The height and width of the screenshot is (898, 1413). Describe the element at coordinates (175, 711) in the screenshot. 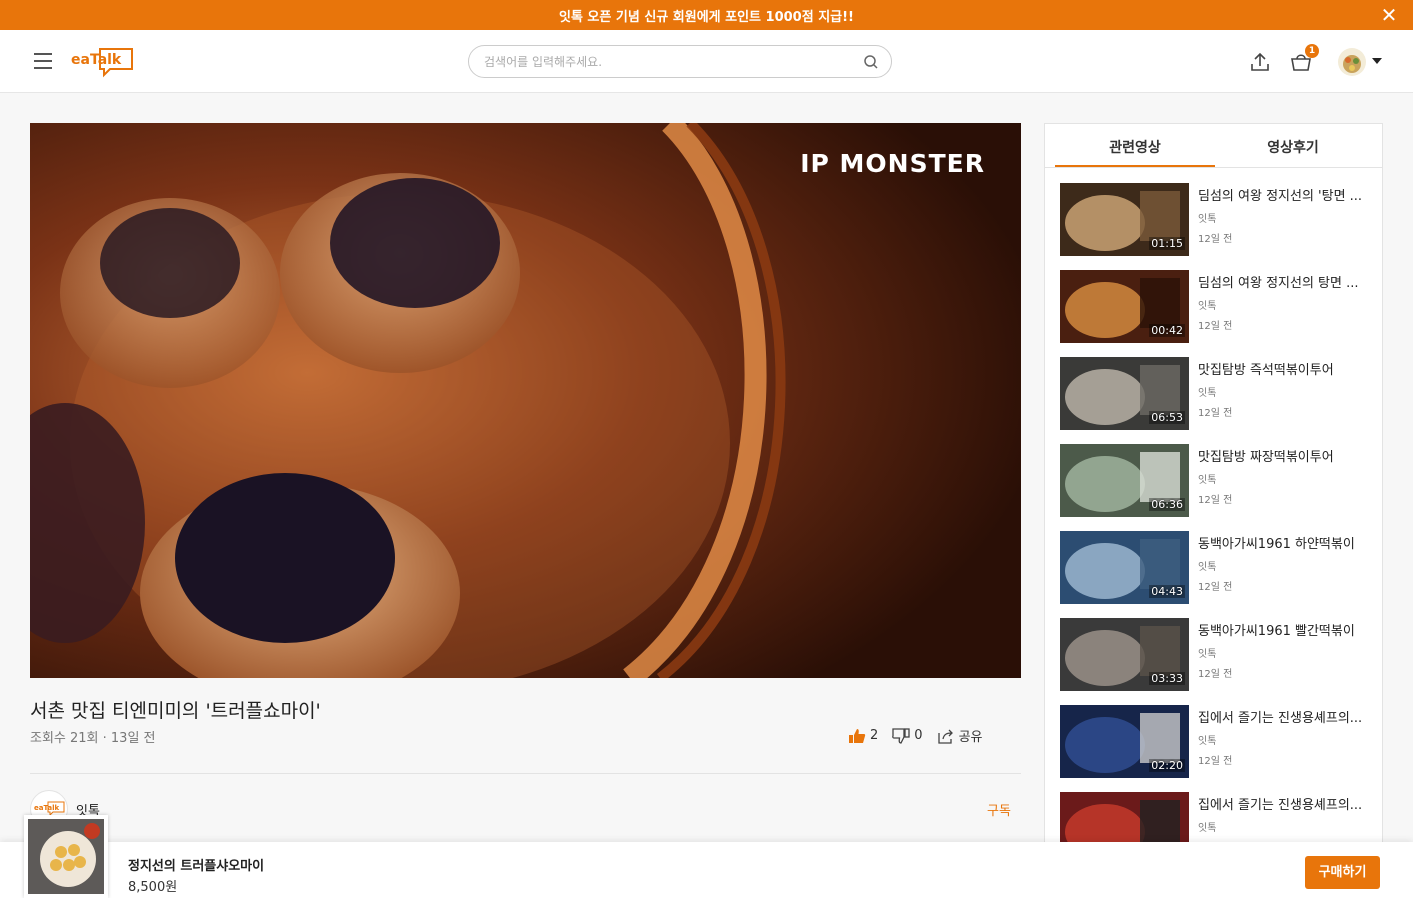

I see `video-title: 서촌 맛집 티엔미미의 '트러플쇼마이'` at that location.